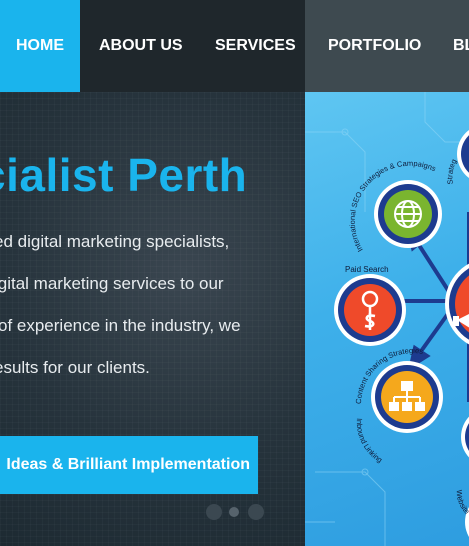 The height and width of the screenshot is (546, 469). I want to click on label-inbound-linking: Inbound Linking, so click(369, 441).